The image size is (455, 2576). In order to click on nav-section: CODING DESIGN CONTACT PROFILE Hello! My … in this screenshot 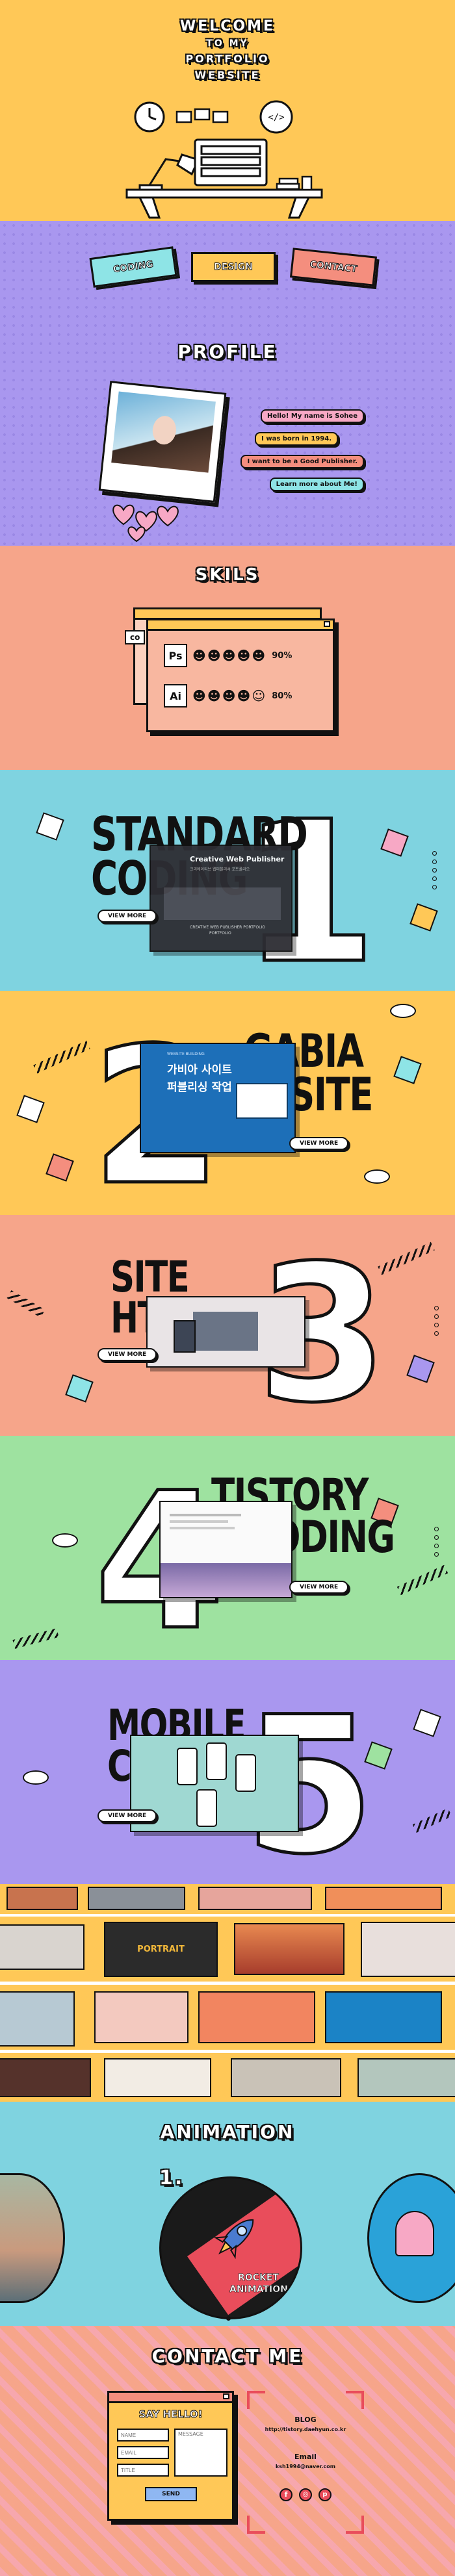, I will do `click(227, 383)`.